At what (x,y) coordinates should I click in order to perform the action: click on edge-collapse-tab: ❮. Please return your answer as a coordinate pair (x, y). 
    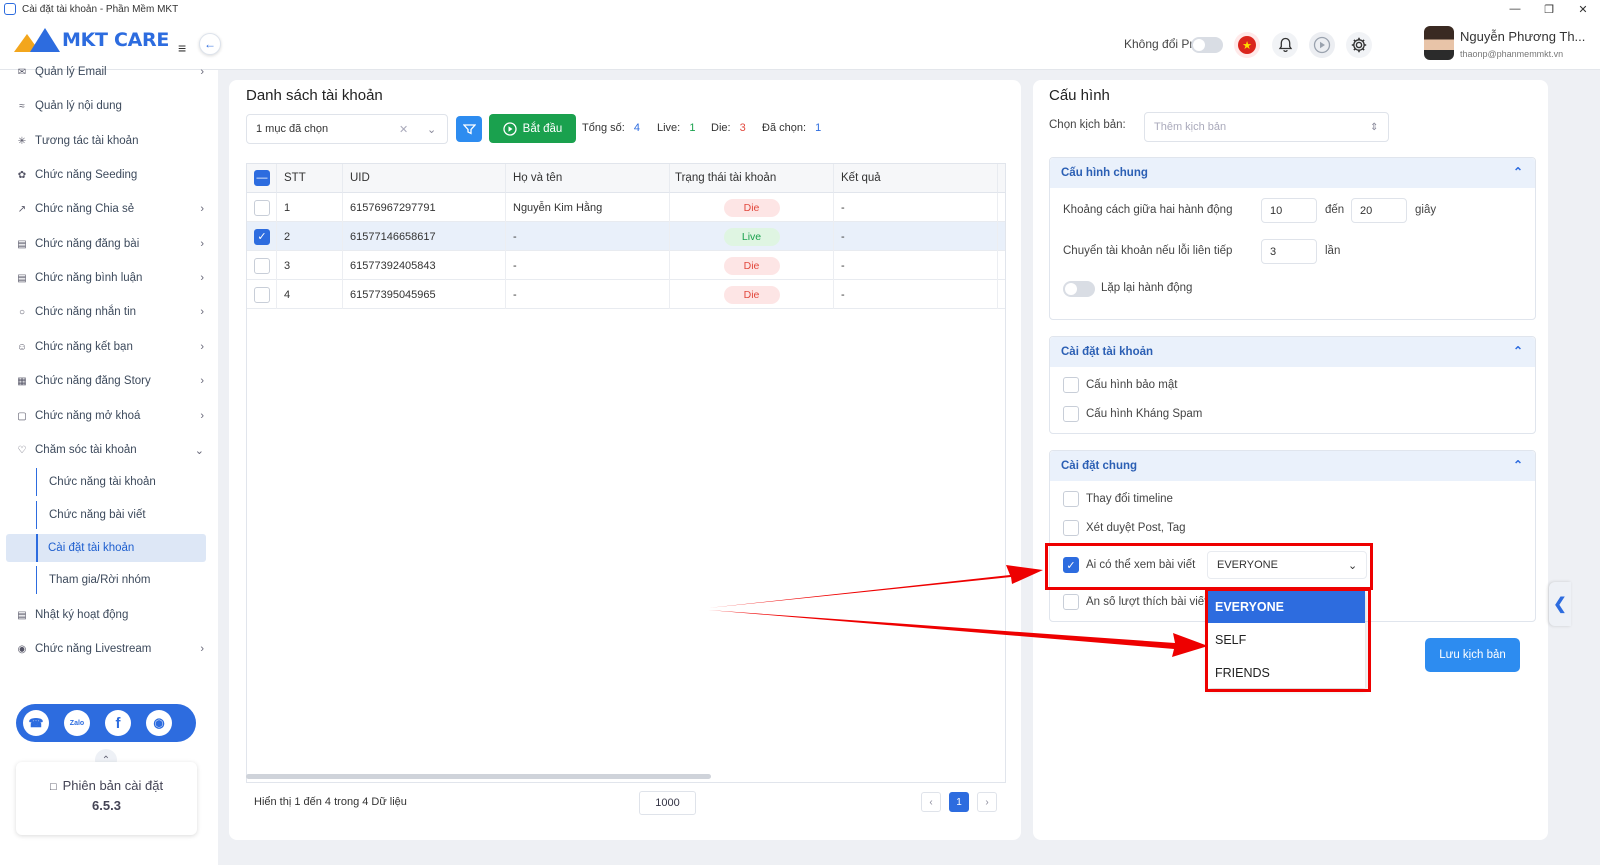
    Looking at the image, I should click on (1560, 604).